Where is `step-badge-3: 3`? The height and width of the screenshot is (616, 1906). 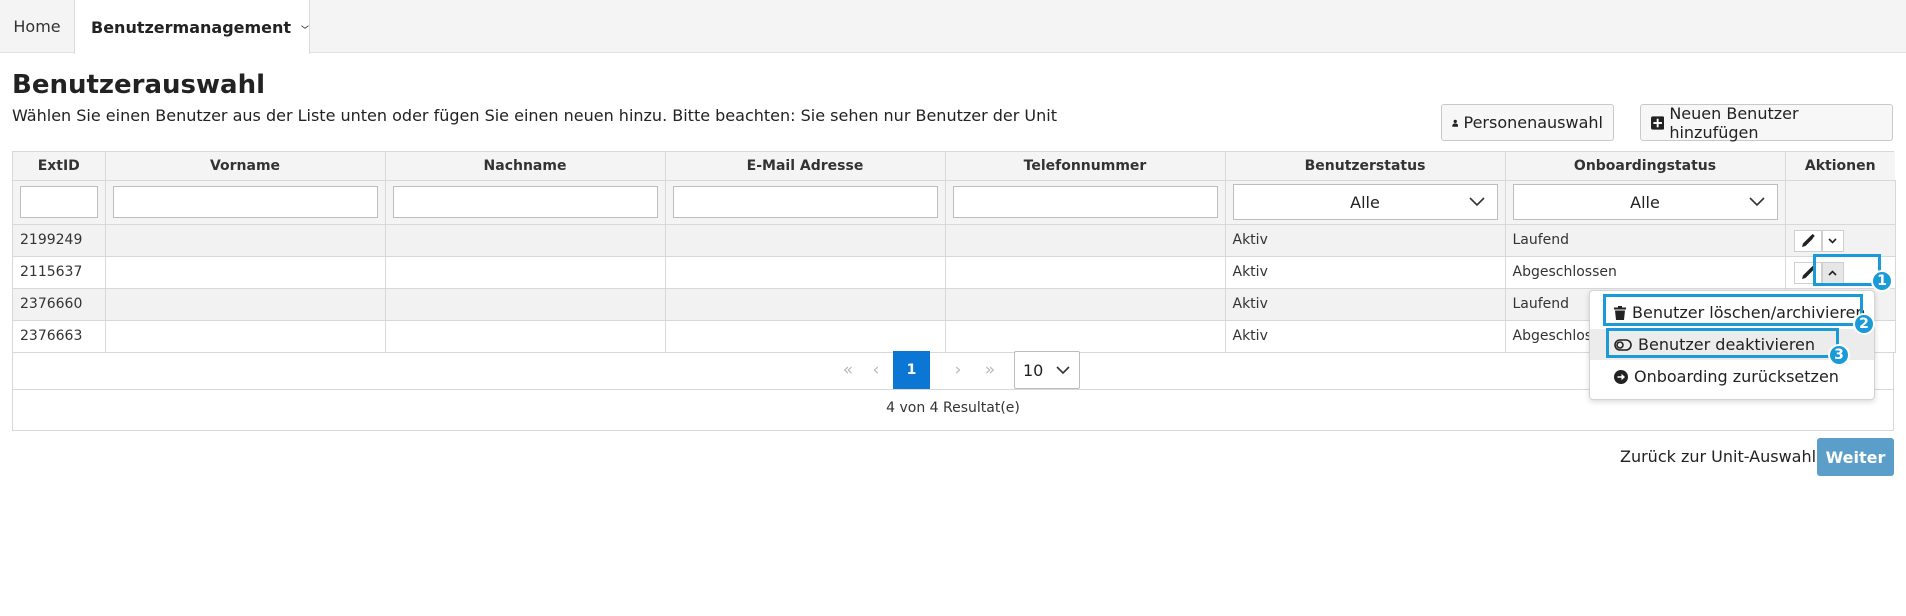
step-badge-3: 3 is located at coordinates (1839, 355).